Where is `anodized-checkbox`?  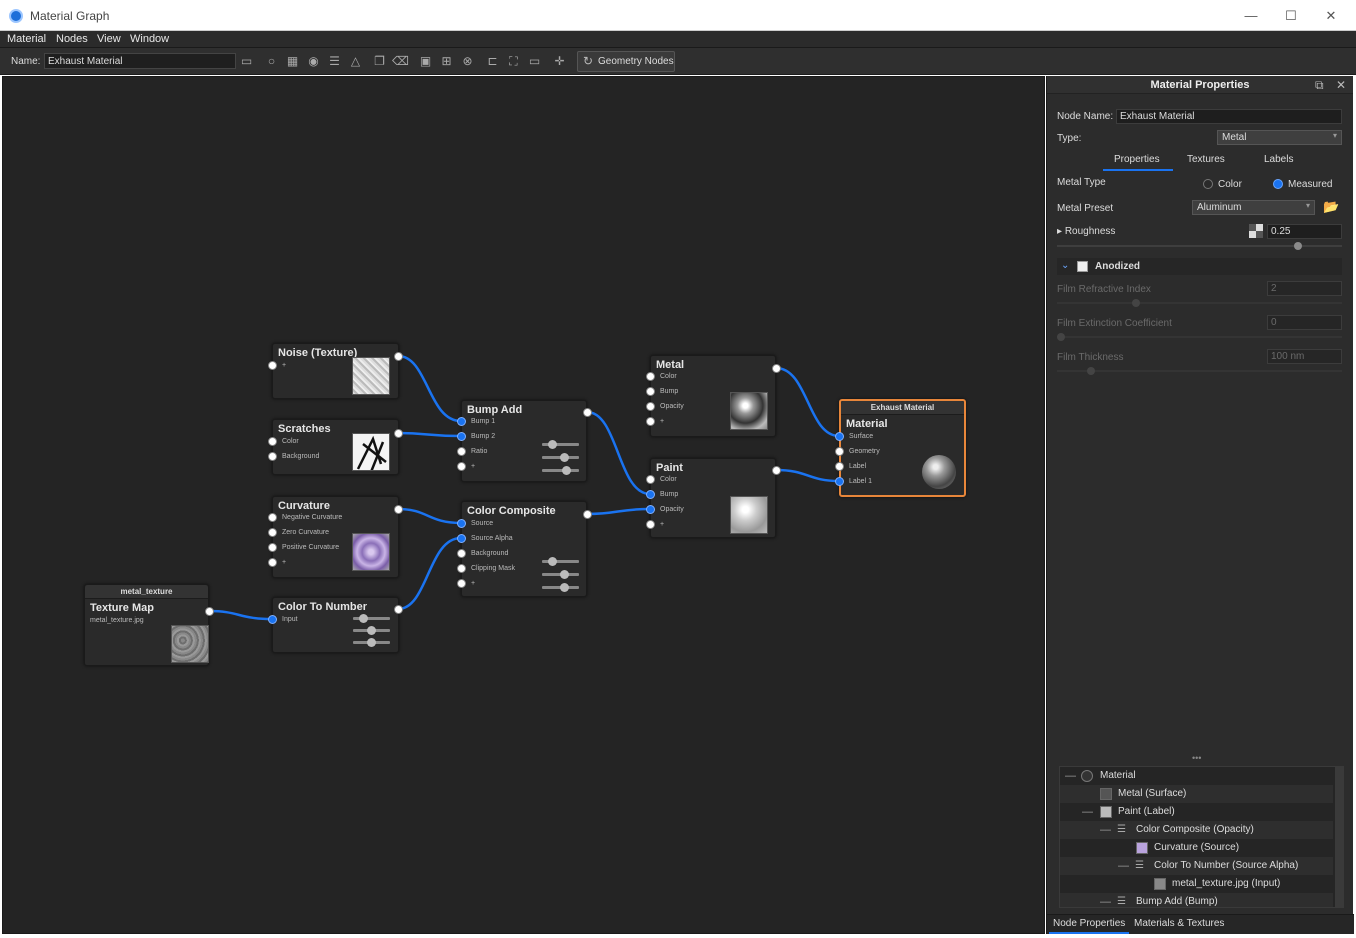 anodized-checkbox is located at coordinates (1082, 266).